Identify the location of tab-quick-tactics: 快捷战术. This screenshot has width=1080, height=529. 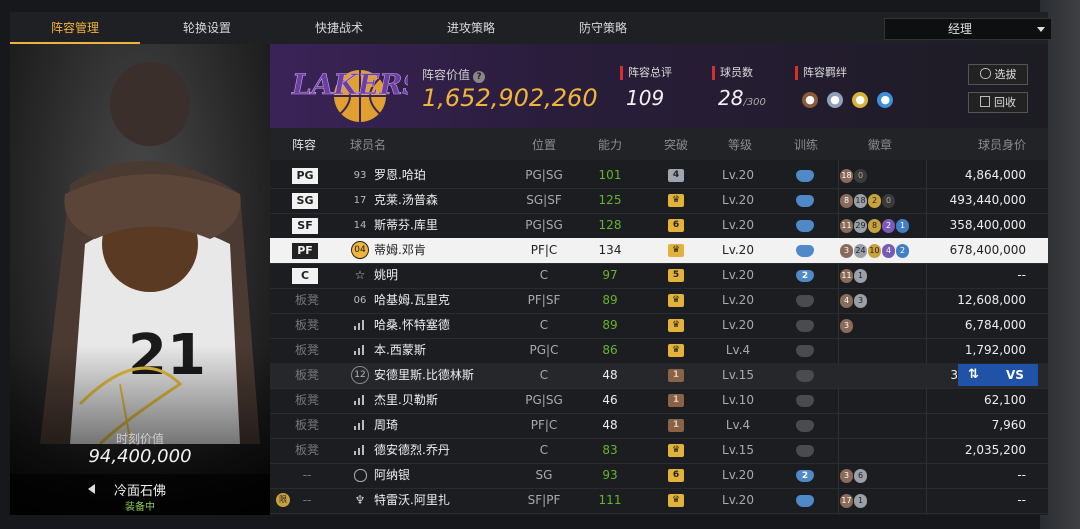
(339, 28).